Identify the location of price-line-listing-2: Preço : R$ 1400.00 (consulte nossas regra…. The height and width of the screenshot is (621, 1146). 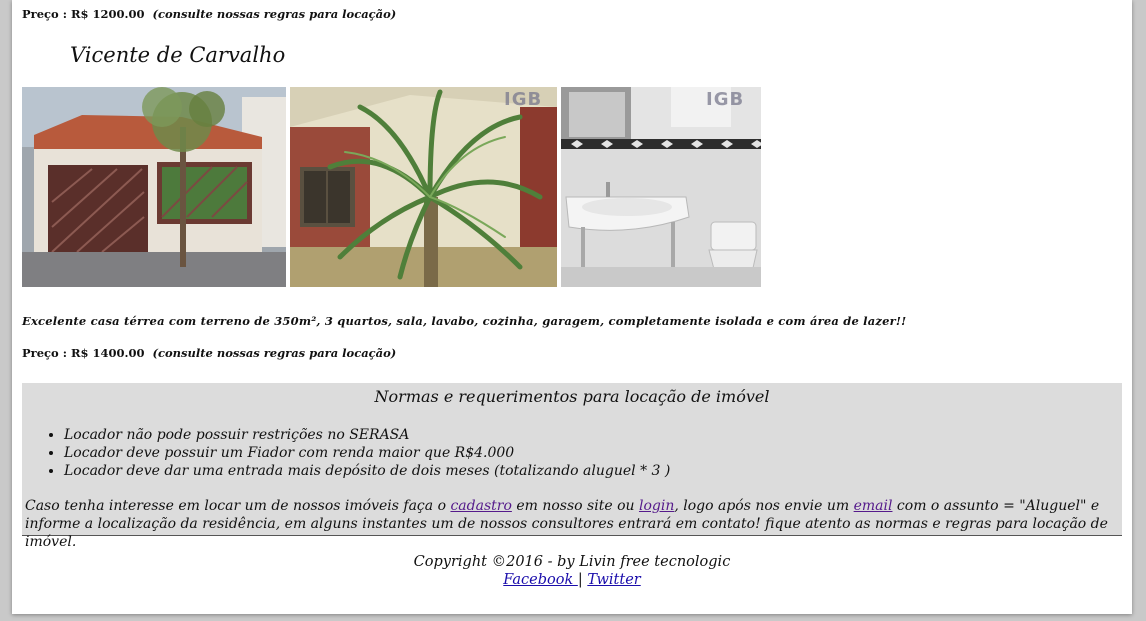
(209, 353).